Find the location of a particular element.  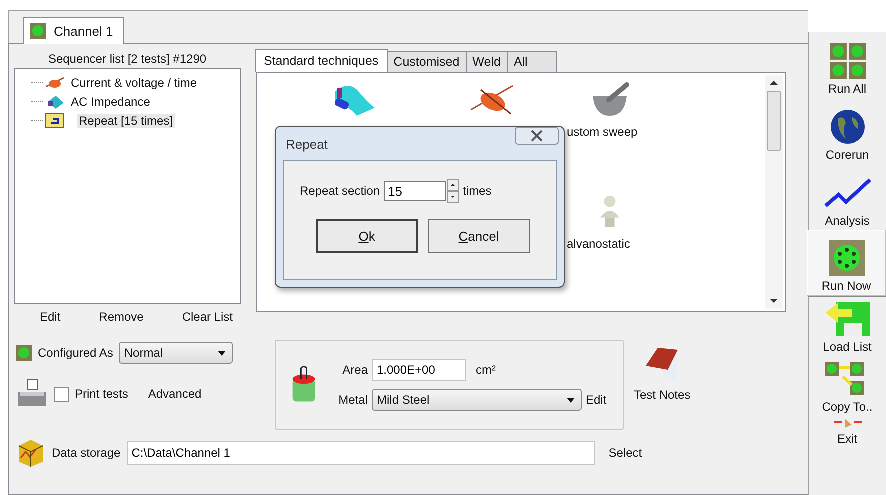

checkbox-label: Print tests is located at coordinates (101, 394).